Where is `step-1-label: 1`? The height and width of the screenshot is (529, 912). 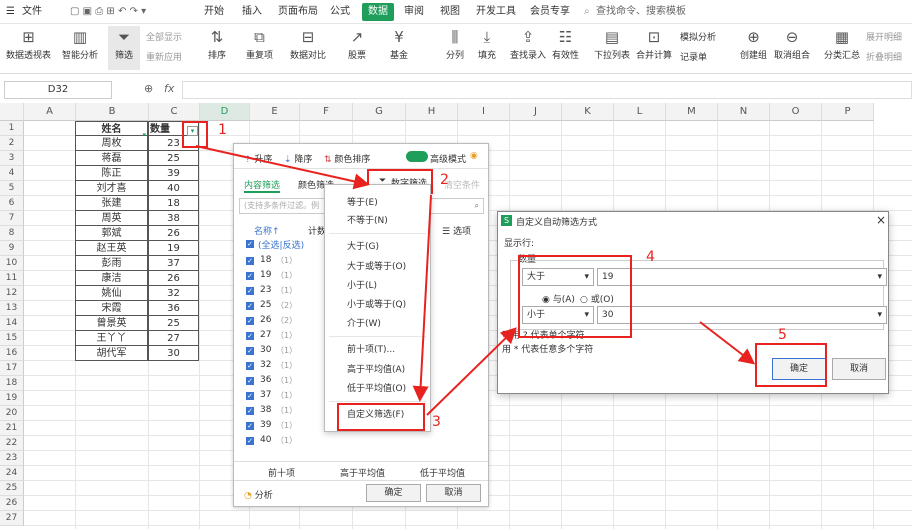 step-1-label: 1 is located at coordinates (222, 130).